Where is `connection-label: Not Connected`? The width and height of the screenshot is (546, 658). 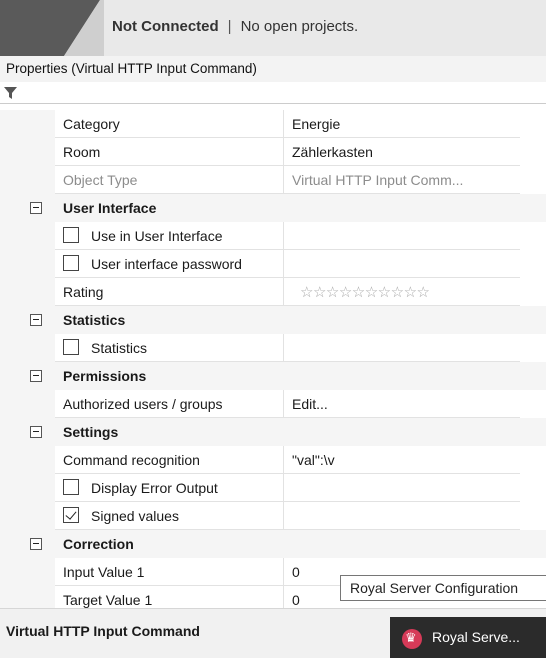 connection-label: Not Connected is located at coordinates (165, 26).